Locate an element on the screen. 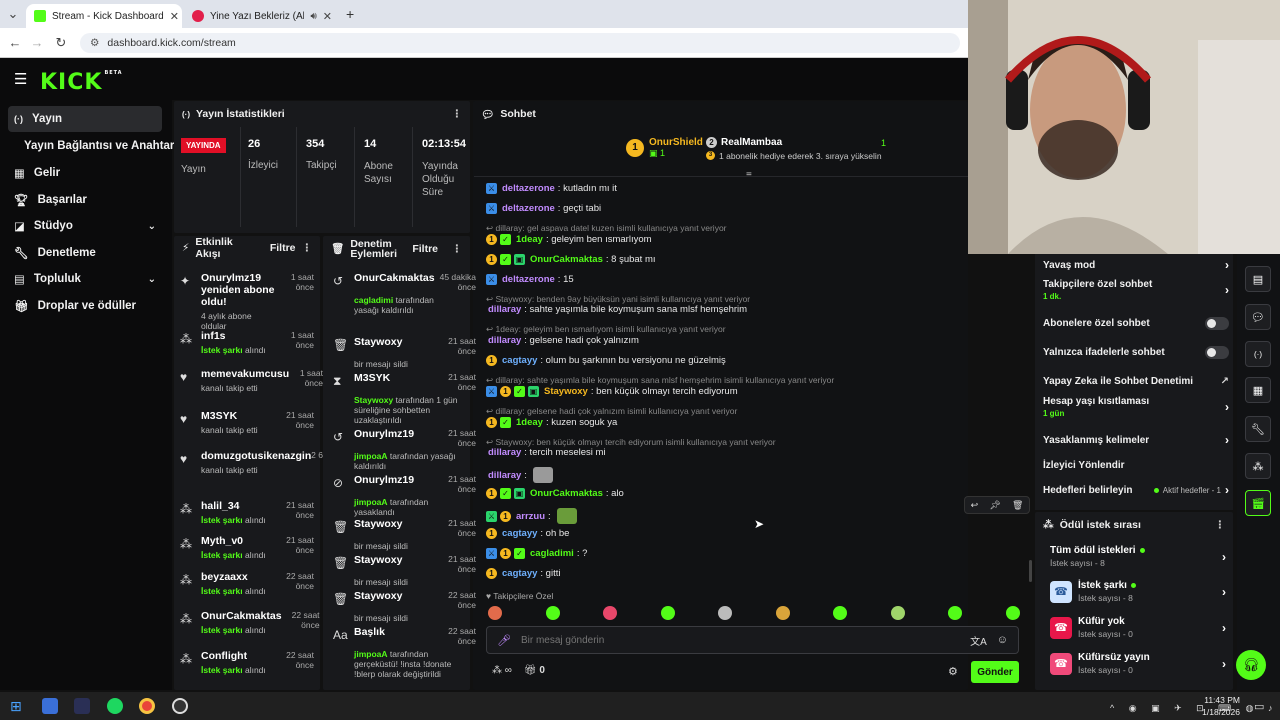 This screenshot has height=720, width=1280. chat-message: dillaray: is located at coordinates (756, 475).